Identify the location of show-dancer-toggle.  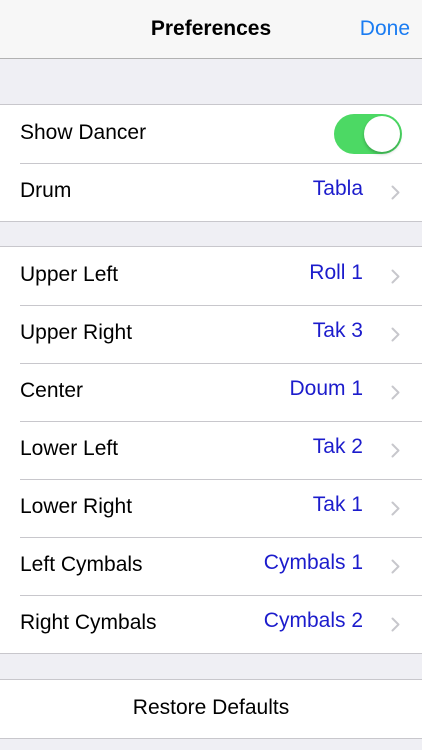
(368, 134).